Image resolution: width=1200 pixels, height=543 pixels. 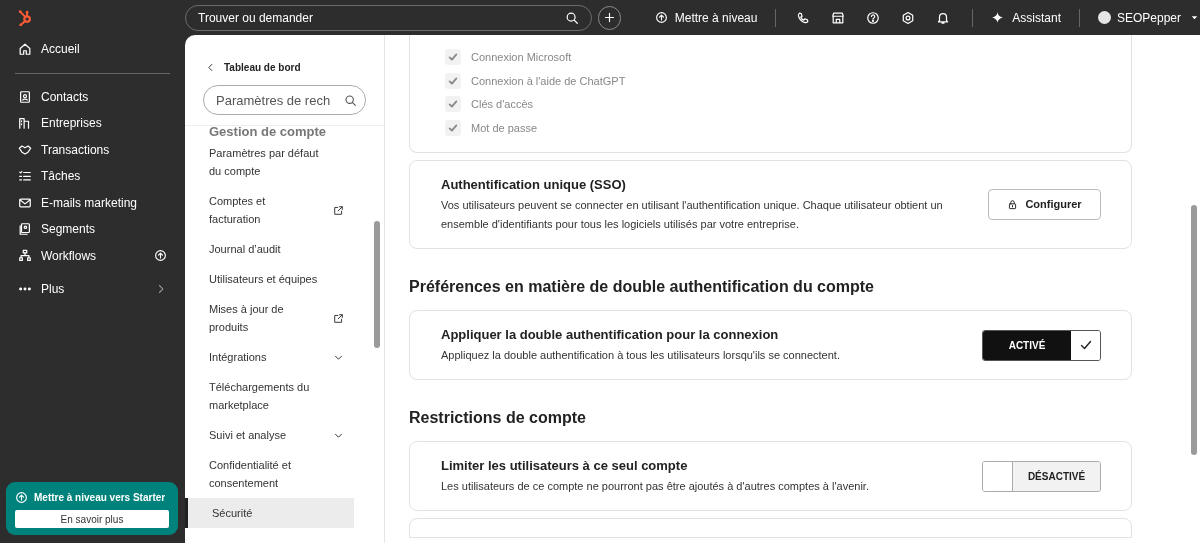 What do you see at coordinates (838, 17) in the screenshot?
I see `store-icon` at bounding box center [838, 17].